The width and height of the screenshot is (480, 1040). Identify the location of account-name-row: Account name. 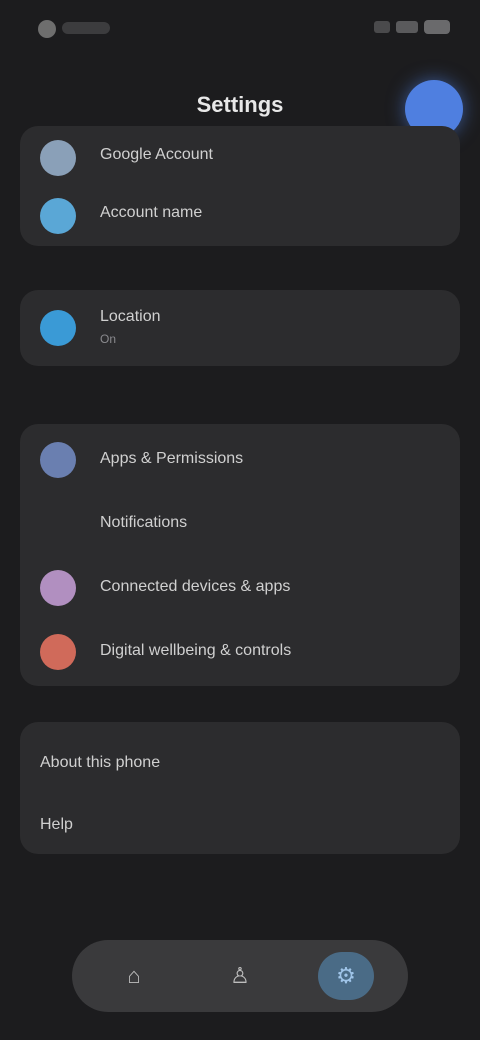
(240, 216).